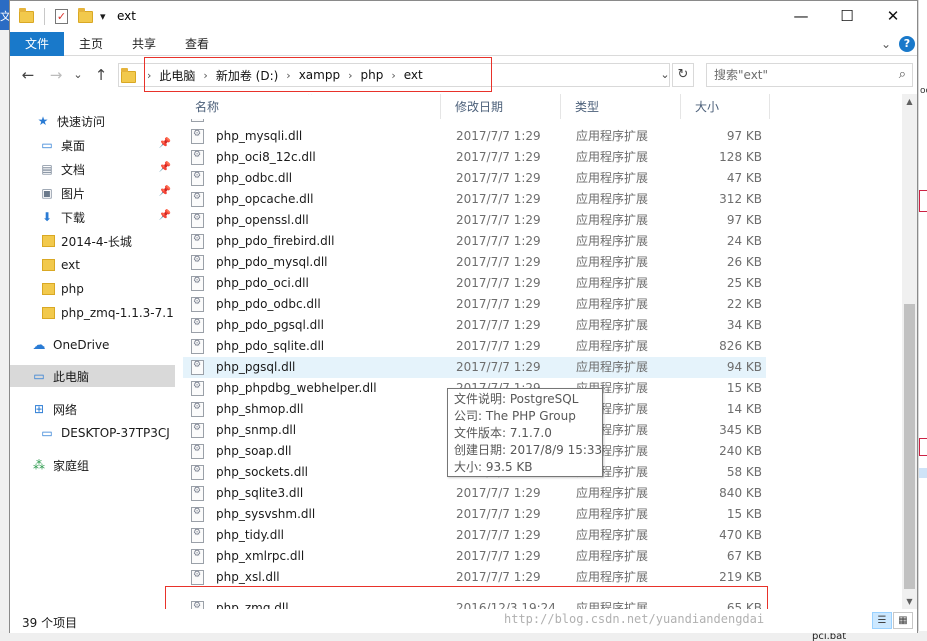 The width and height of the screenshot is (927, 641). What do you see at coordinates (262, 472) in the screenshot?
I see `file-name: php_sockets.dll` at bounding box center [262, 472].